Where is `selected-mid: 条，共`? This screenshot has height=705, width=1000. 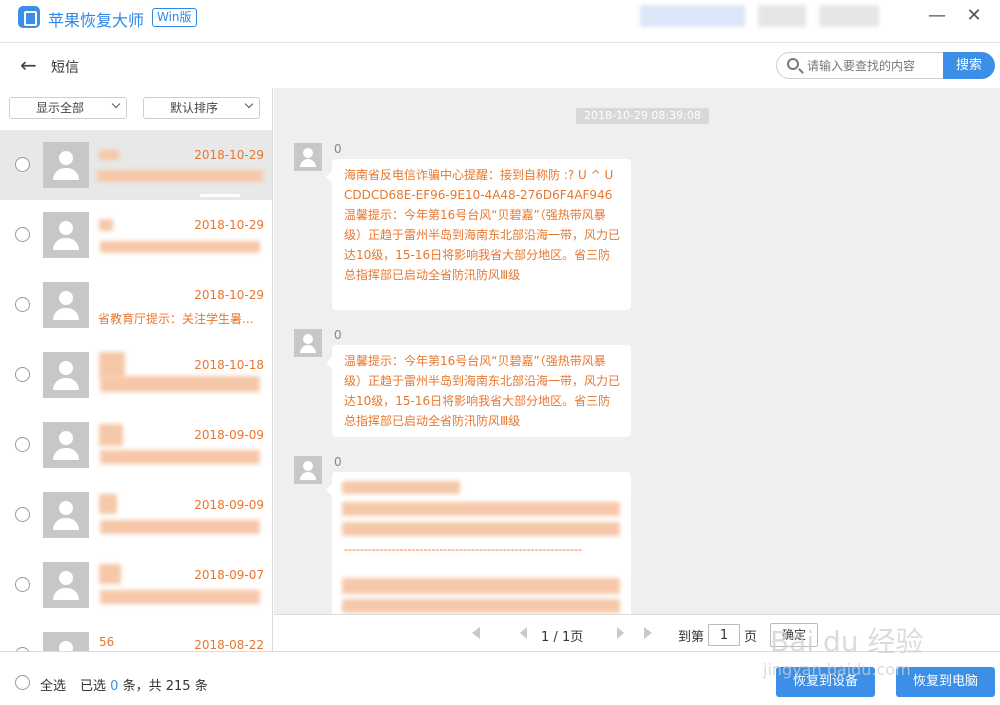 selected-mid: 条，共 is located at coordinates (142, 686).